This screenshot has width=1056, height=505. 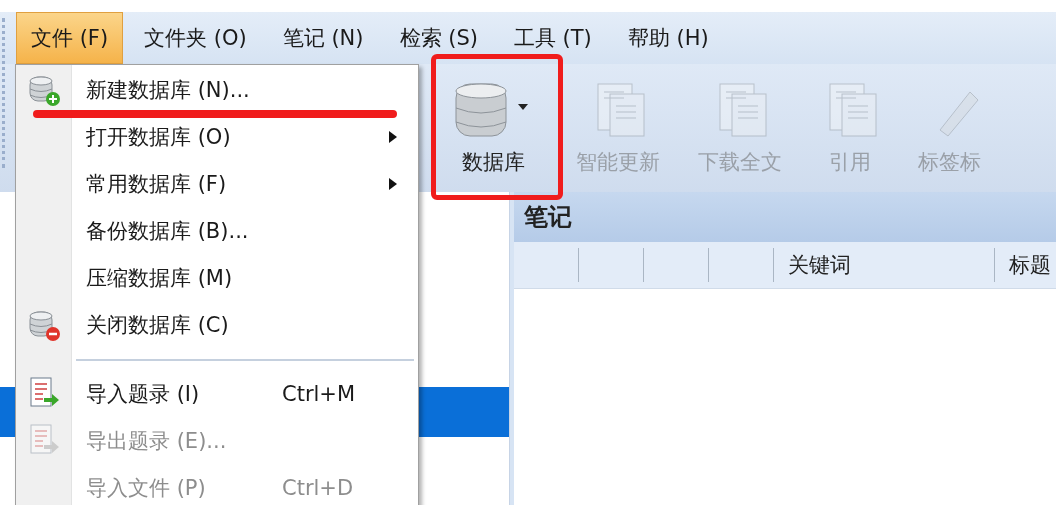 I want to click on menu-title: 文件 (F), so click(x=70, y=38).